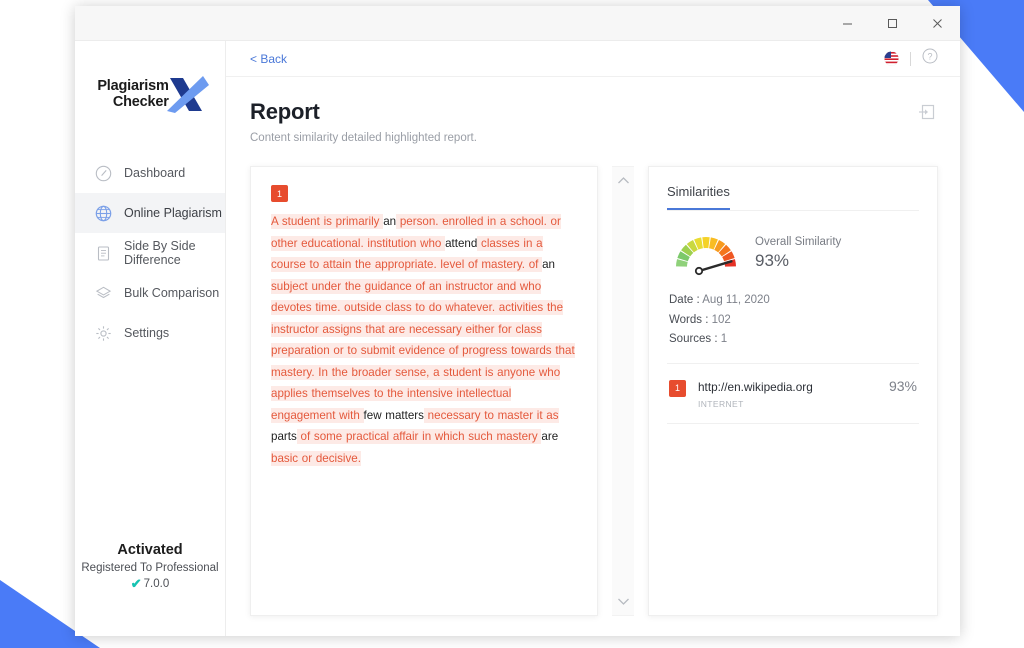 The width and height of the screenshot is (1024, 648). I want to click on meta-words-value: 102, so click(721, 319).